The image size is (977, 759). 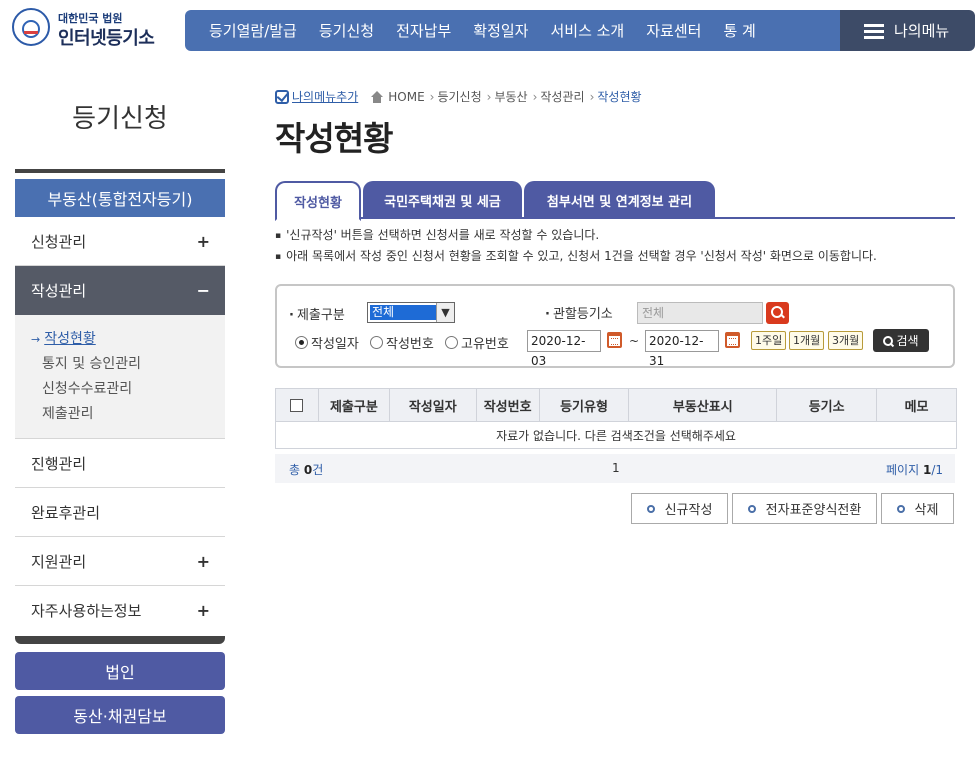 I want to click on breadcrumb-home: HOME, so click(x=406, y=97).